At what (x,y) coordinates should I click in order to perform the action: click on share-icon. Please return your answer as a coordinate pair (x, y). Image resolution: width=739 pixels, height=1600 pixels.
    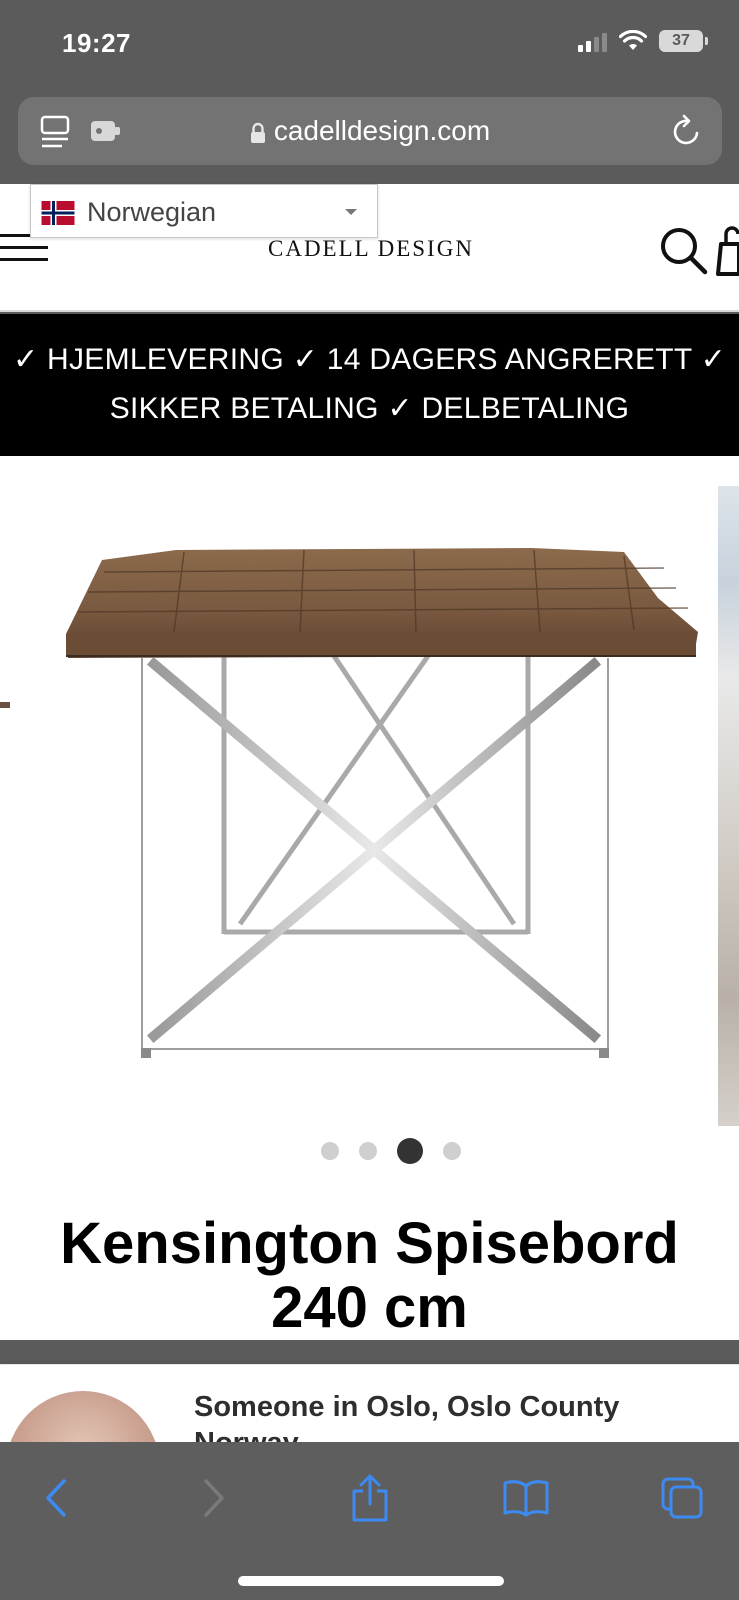
    Looking at the image, I should click on (370, 1498).